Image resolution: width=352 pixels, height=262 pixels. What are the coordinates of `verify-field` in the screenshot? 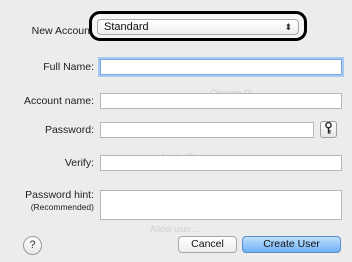 It's located at (221, 163).